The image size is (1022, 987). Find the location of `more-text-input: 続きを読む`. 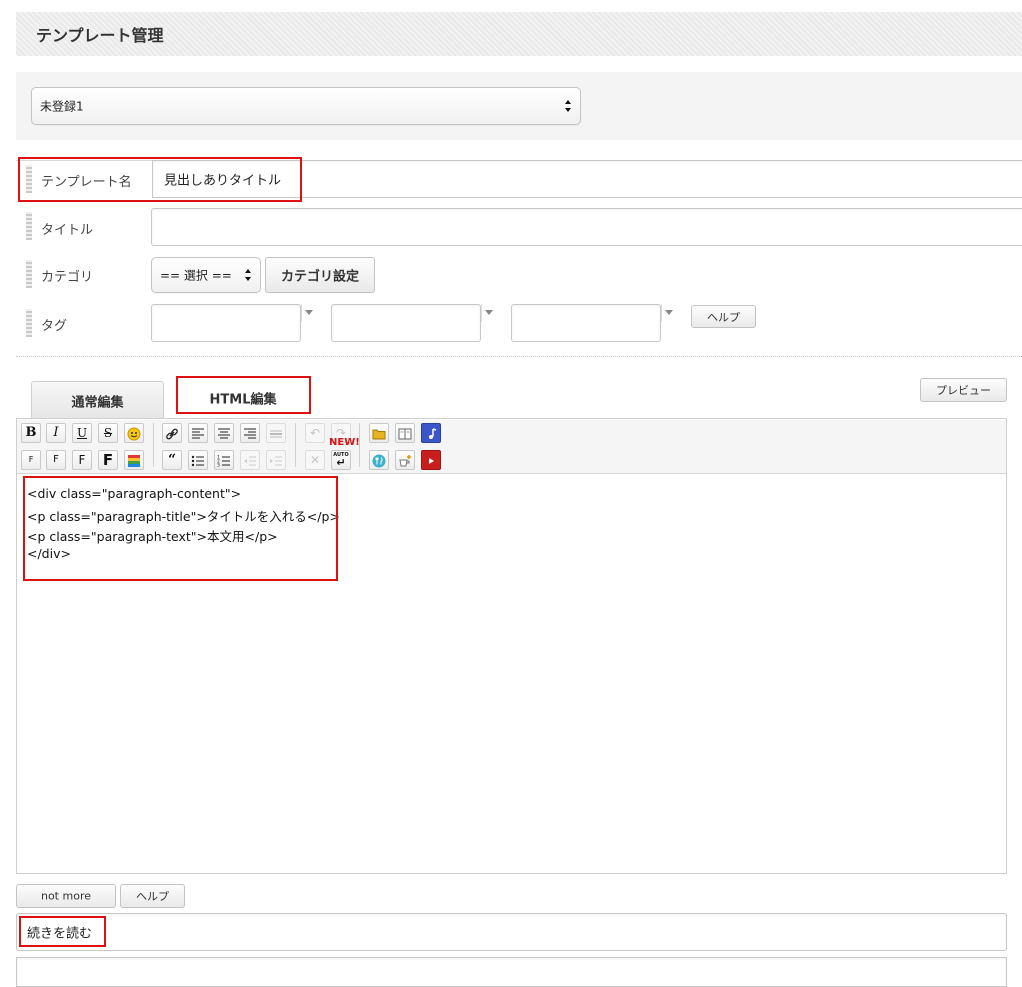

more-text-input: 続きを読む is located at coordinates (511, 932).